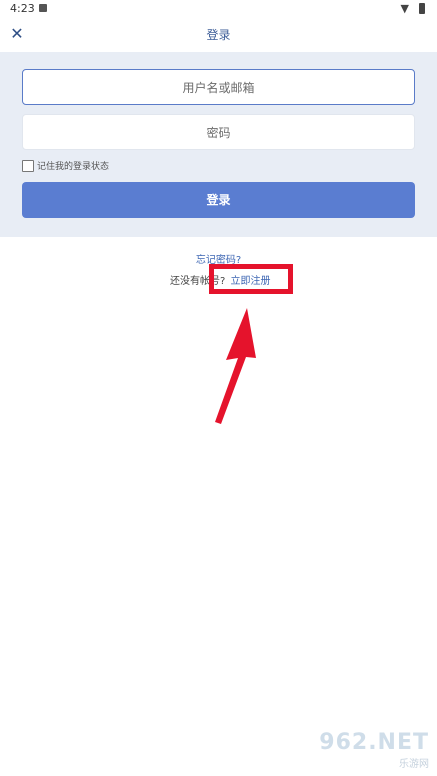 Image resolution: width=437 pixels, height=776 pixels. I want to click on status-time: 4:23, so click(22, 8).